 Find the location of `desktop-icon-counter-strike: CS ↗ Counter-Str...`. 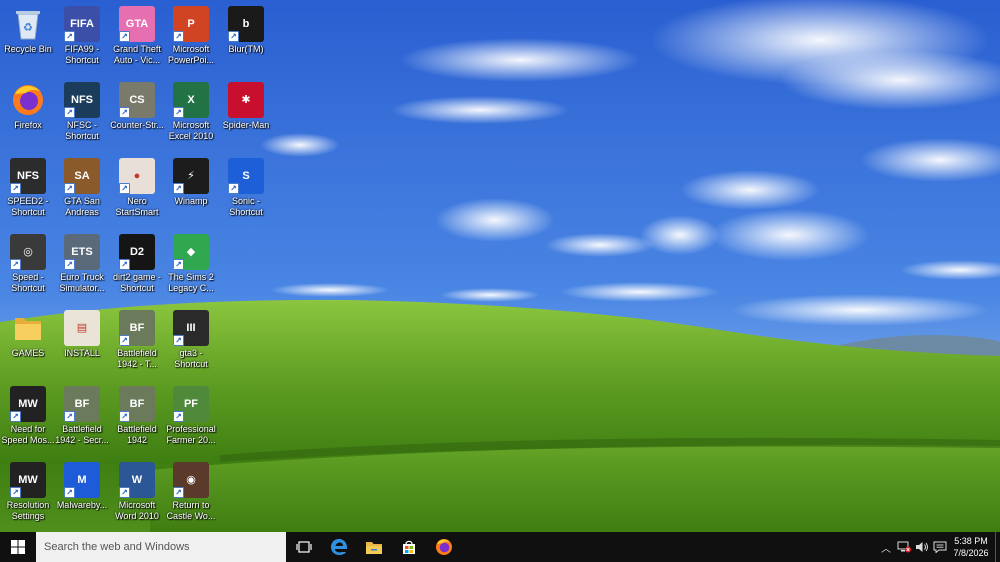

desktop-icon-counter-strike: CS ↗ Counter-Str... is located at coordinates (137, 115).